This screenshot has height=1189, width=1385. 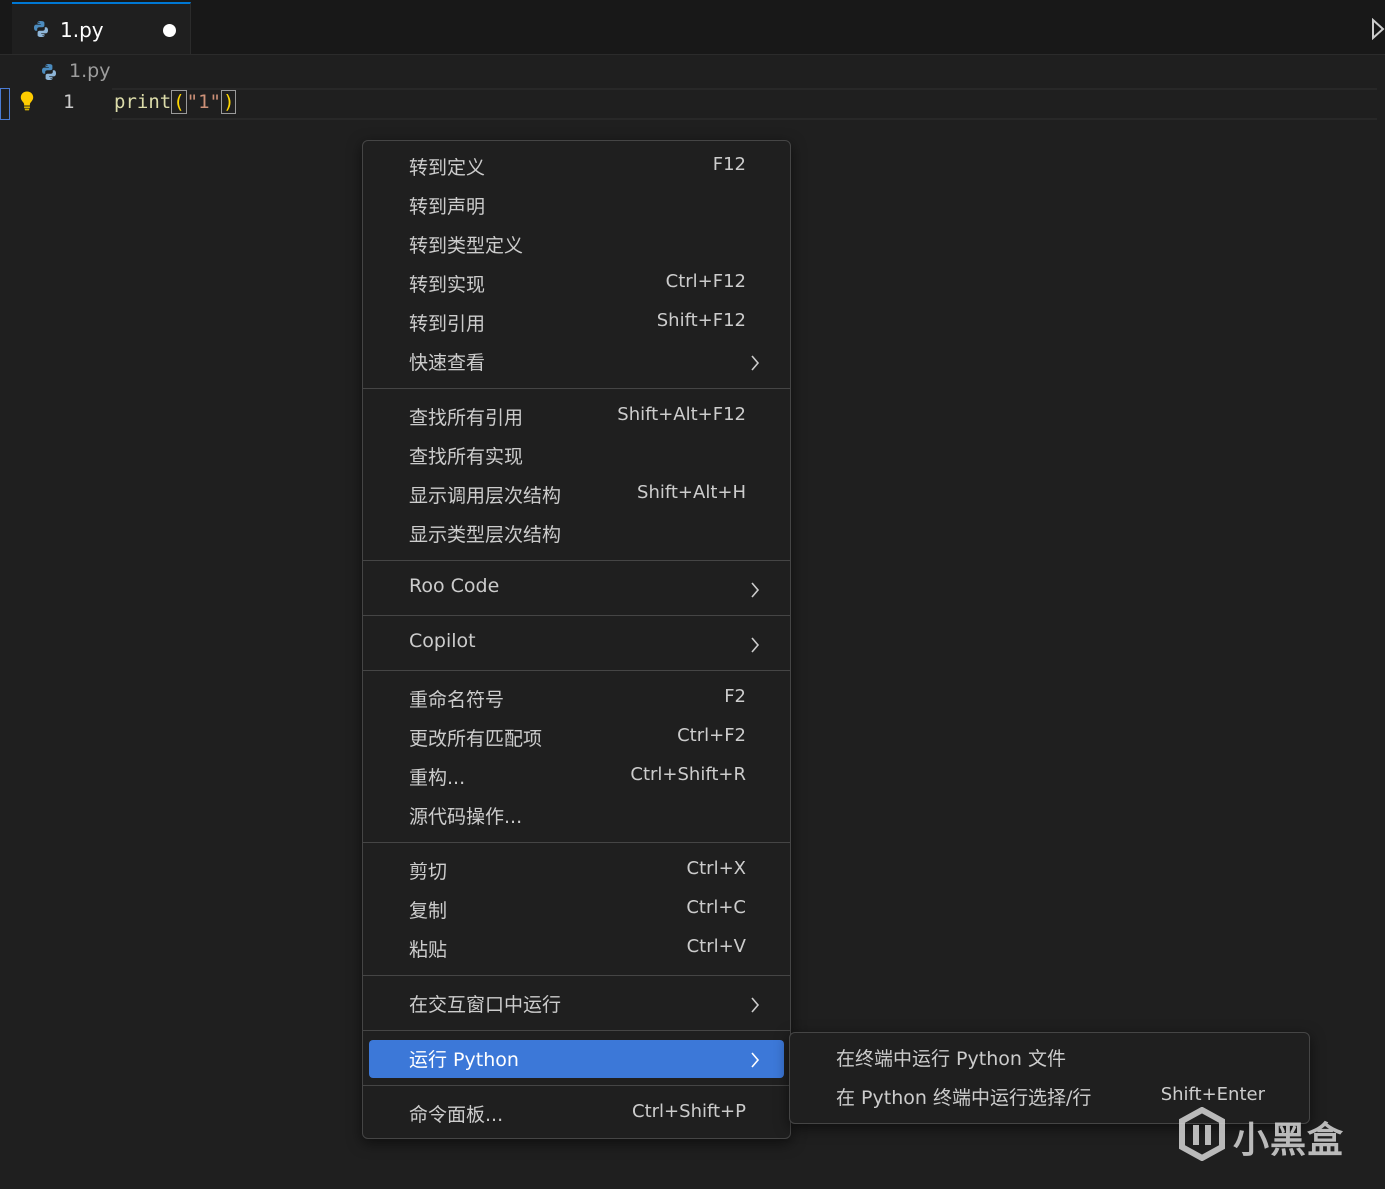 I want to click on breadcrumb-filename: 1.py, so click(x=89, y=71).